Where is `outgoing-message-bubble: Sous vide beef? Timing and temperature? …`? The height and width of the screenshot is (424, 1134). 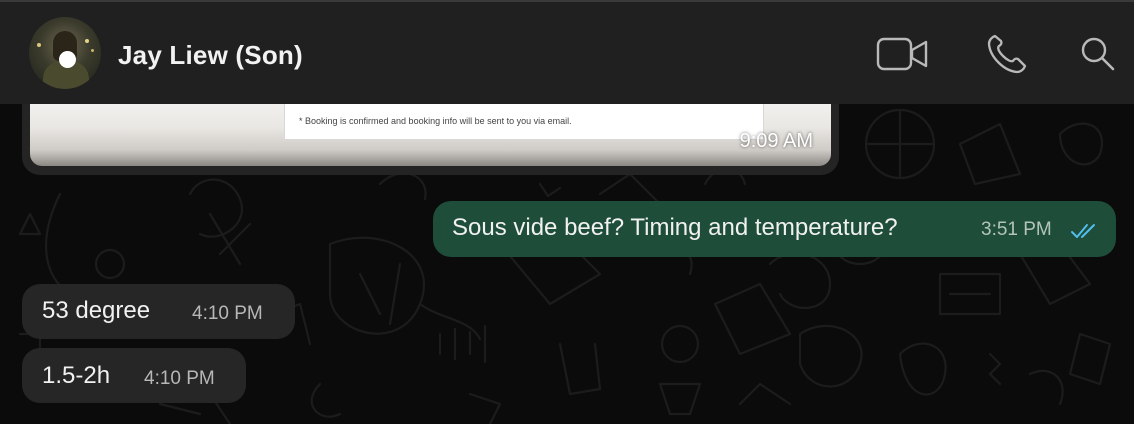
outgoing-message-bubble: Sous vide beef? Timing and temperature? … is located at coordinates (774, 229).